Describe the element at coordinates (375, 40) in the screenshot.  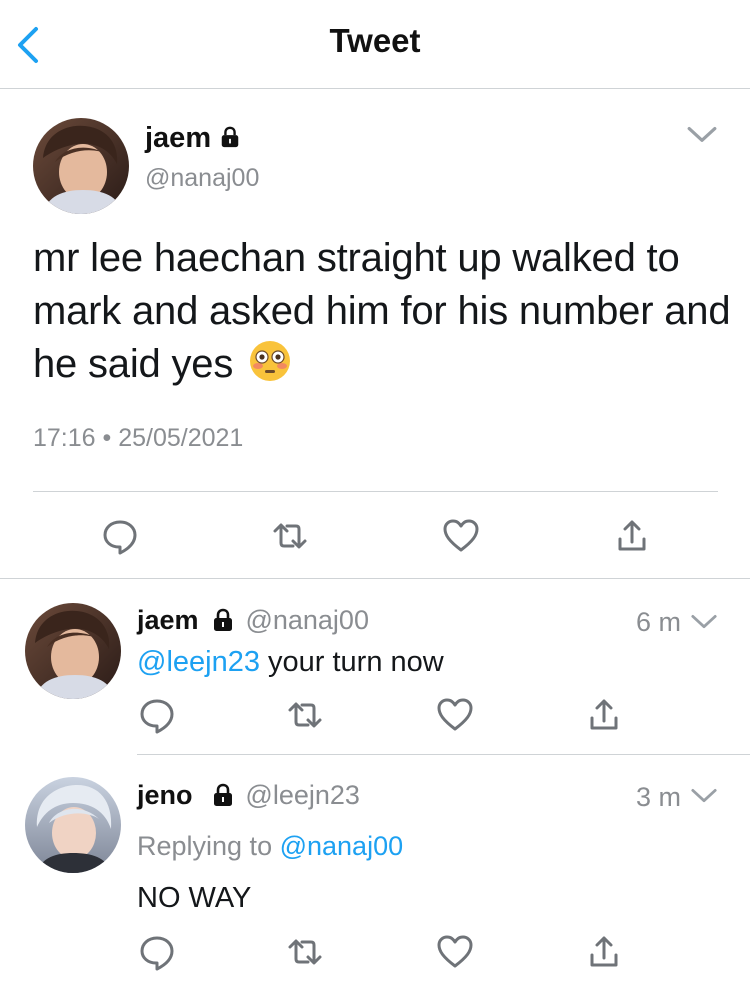
I see `page-title: Tweet` at that location.